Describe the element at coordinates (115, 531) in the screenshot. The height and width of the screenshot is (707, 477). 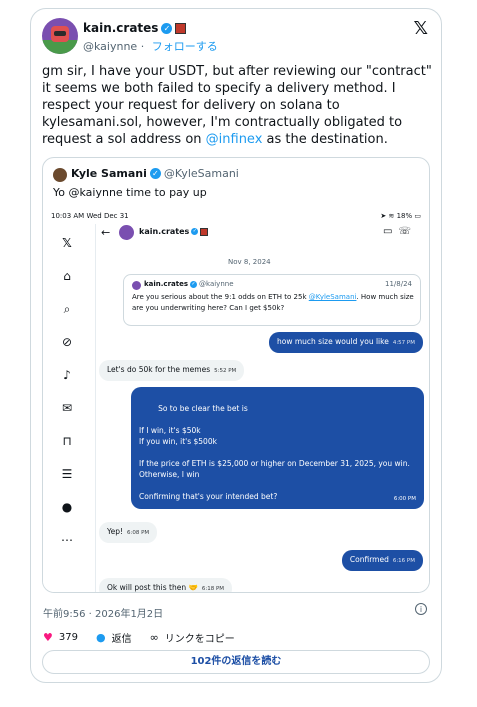
I see `message-text: Yep!` at that location.